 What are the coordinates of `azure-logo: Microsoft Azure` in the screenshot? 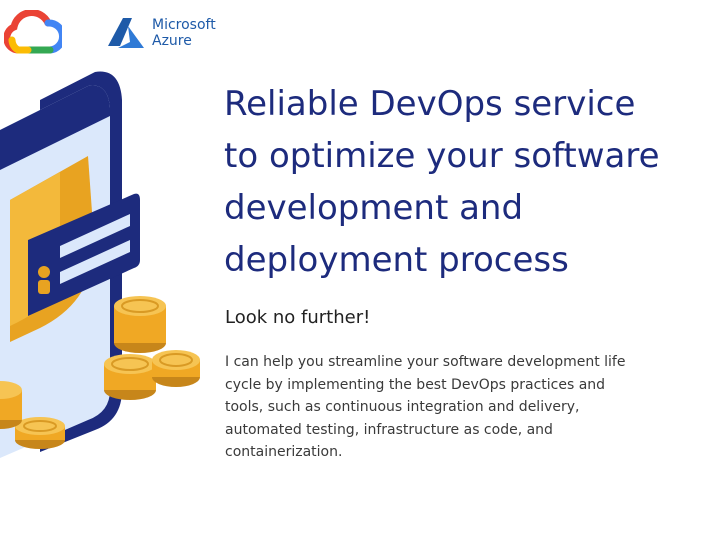 It's located at (161, 33).